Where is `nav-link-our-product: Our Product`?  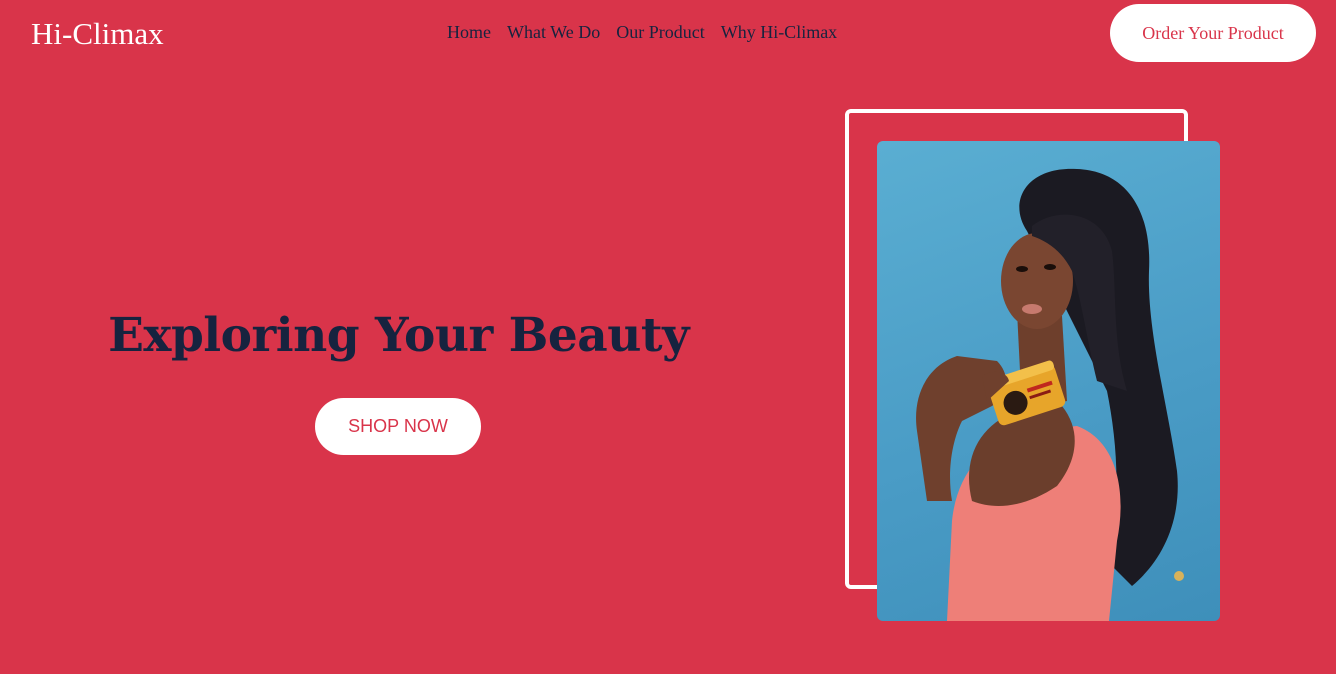 nav-link-our-product: Our Product is located at coordinates (660, 32).